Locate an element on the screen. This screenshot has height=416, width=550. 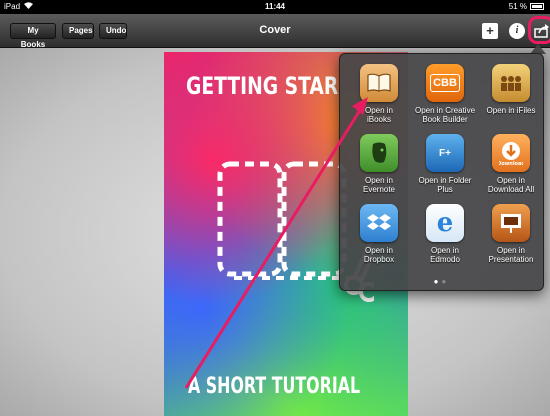
status-bar: iPad 11:44 51 % is located at coordinates (275, 7).